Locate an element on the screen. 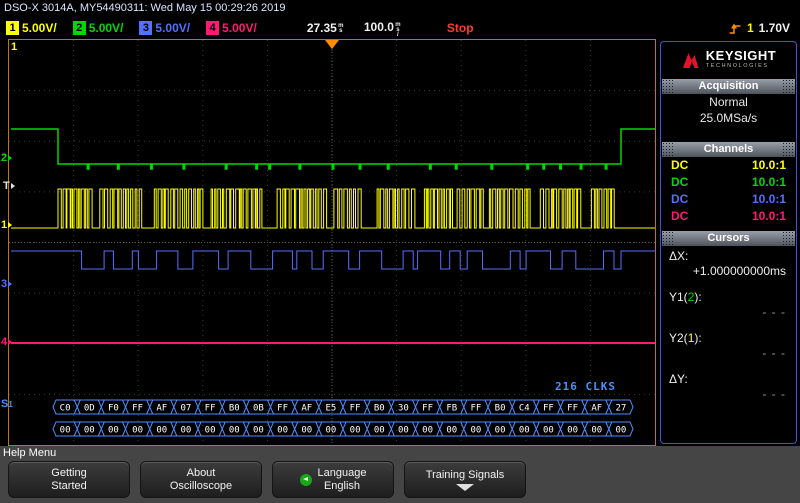 The image size is (800, 503). ch3-scale-readout: 3 5.00V/ is located at coordinates (164, 28).